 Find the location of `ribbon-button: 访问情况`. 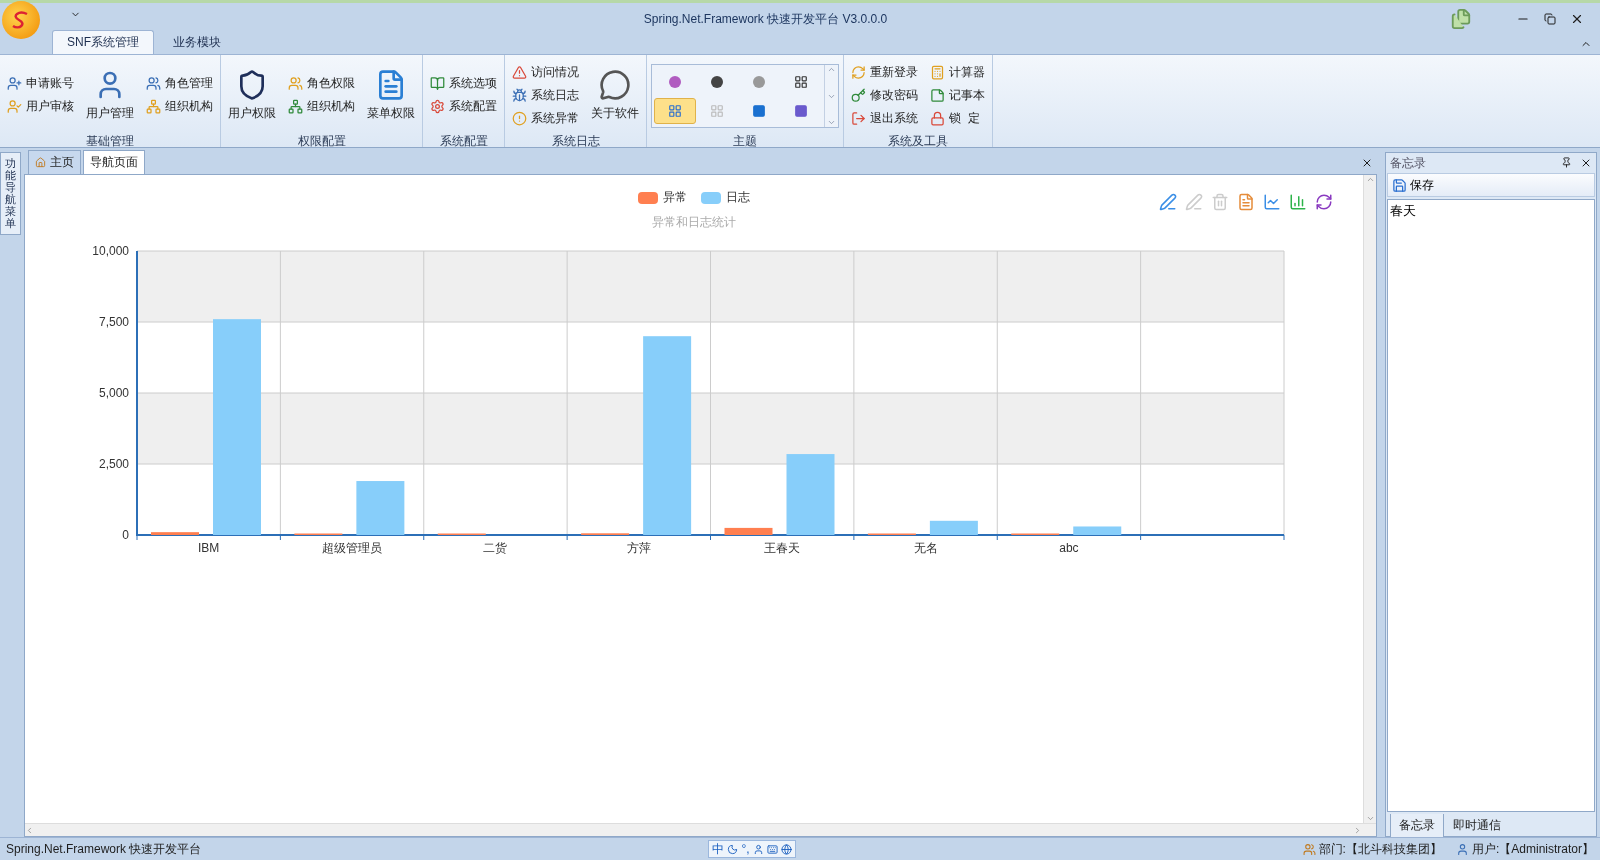

ribbon-button: 访问情况 is located at coordinates (545, 72).